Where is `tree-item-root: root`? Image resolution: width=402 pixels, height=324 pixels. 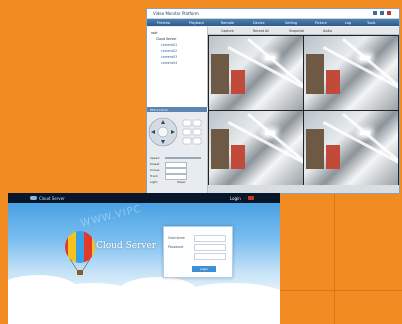 tree-item-root: root is located at coordinates (154, 33).